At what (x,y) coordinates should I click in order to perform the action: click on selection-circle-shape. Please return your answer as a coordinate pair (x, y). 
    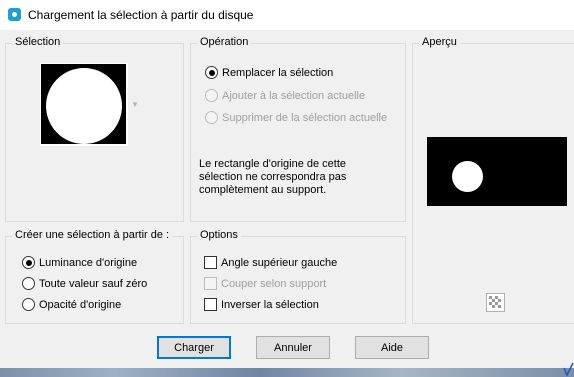
    Looking at the image, I should click on (84, 106).